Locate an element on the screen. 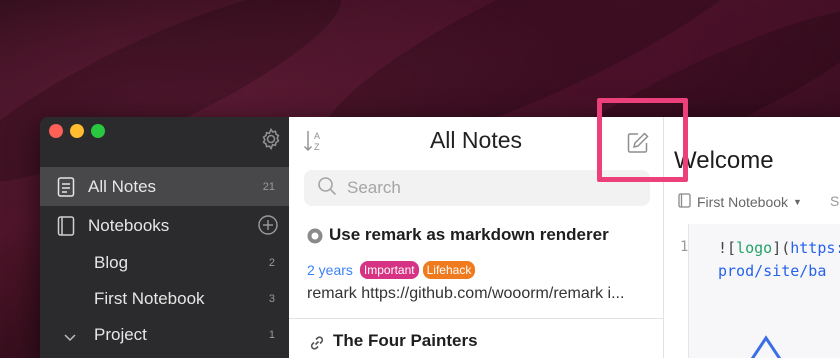  code-line: prod/site/ba is located at coordinates (772, 271).